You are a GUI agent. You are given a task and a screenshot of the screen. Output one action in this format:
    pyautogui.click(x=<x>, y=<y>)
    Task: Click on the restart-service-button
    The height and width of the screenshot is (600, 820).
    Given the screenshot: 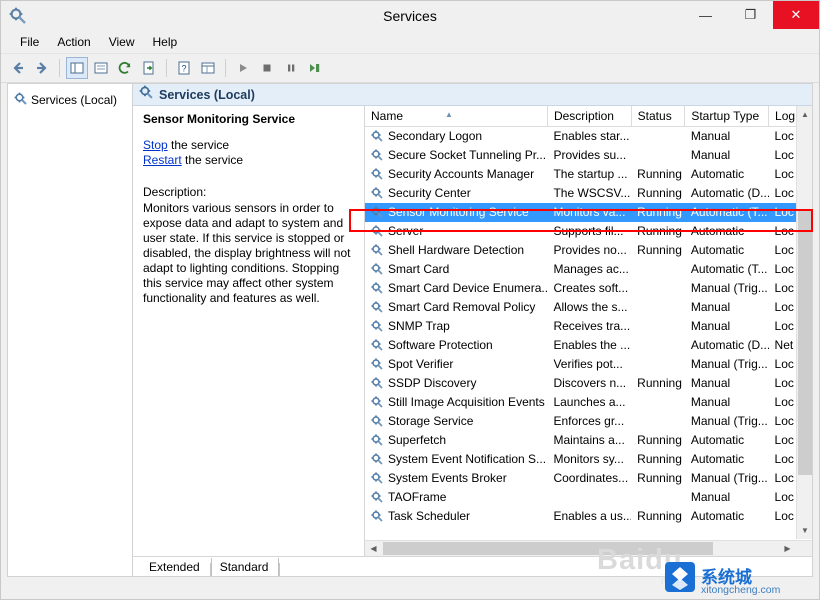 What is the action you would take?
    pyautogui.click(x=315, y=68)
    